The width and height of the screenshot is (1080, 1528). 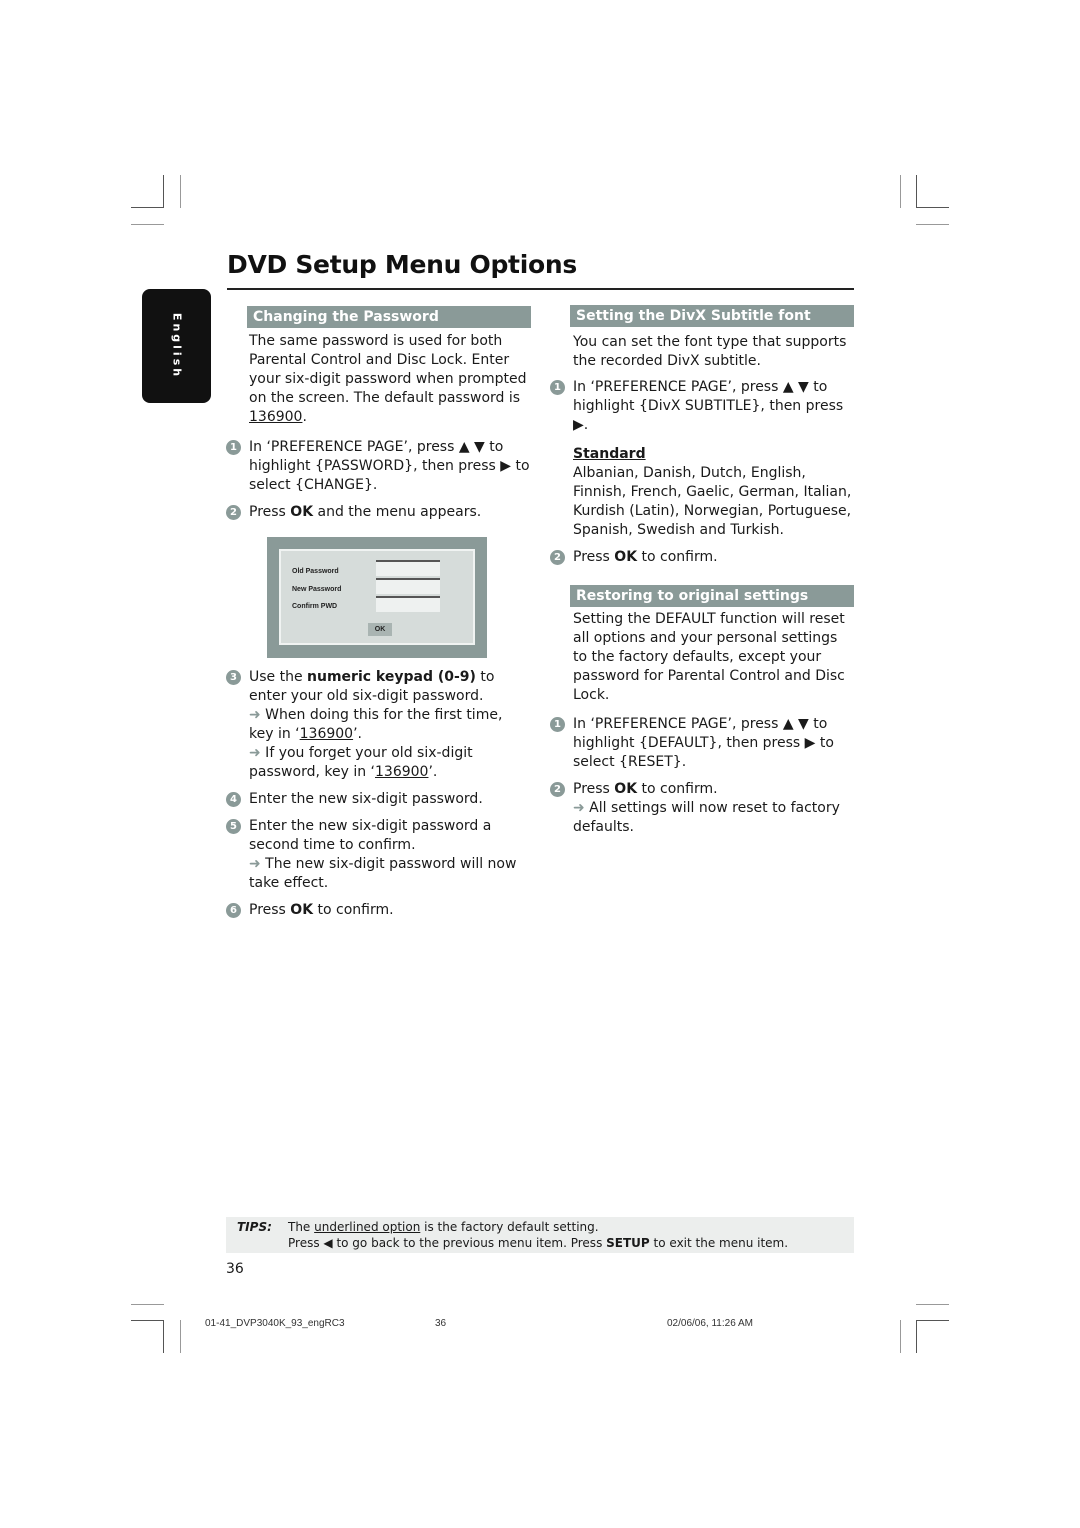 What do you see at coordinates (408, 586) in the screenshot?
I see `new-password-field` at bounding box center [408, 586].